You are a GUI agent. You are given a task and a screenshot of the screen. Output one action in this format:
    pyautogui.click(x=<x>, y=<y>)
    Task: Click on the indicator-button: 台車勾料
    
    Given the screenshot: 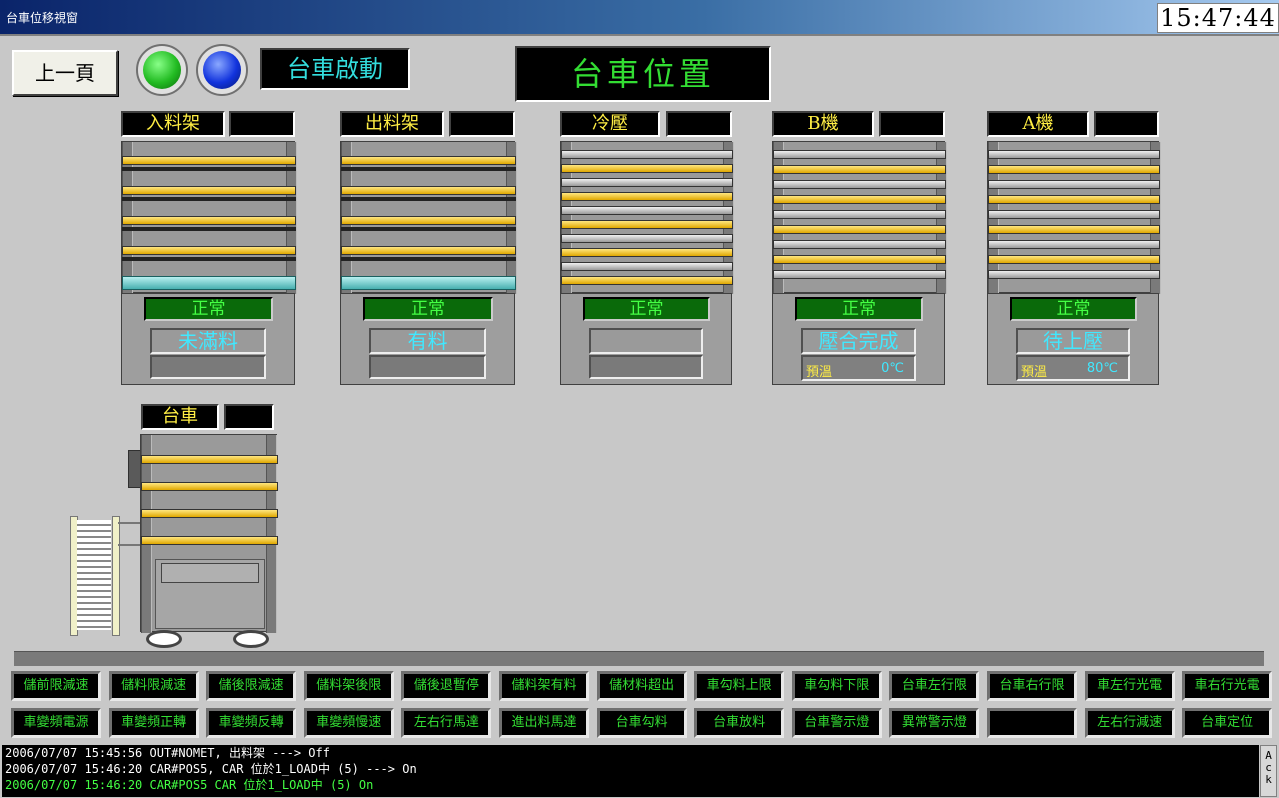 What is the action you would take?
    pyautogui.click(x=641, y=723)
    